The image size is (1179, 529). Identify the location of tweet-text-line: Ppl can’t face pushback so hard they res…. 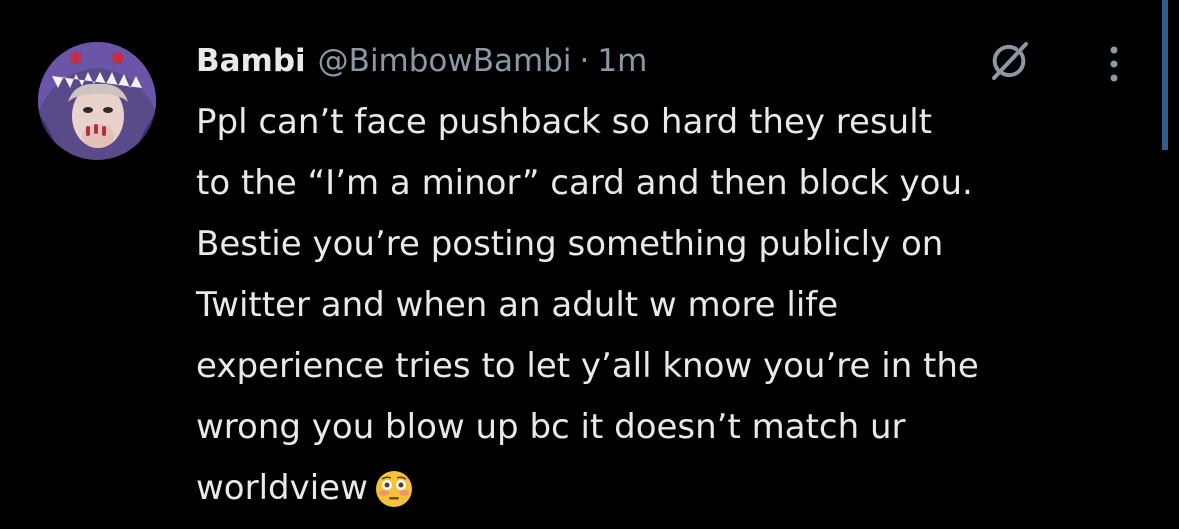
(564, 122).